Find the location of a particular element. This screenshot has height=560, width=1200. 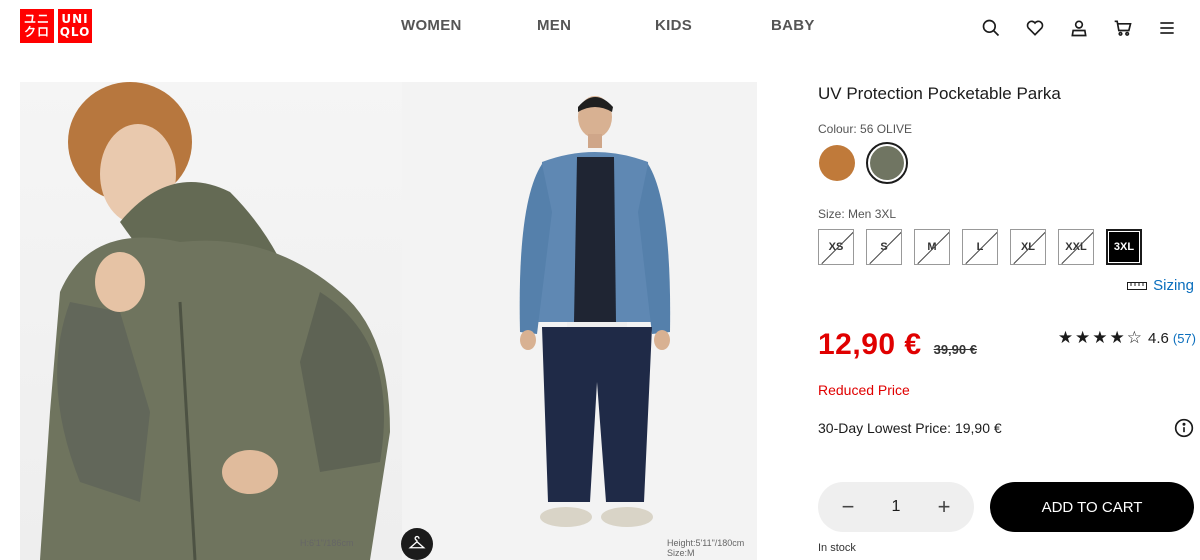

reduced-price-label: Reduced Price is located at coordinates (864, 390).